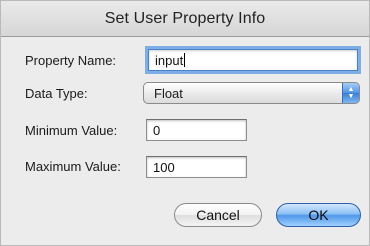  Describe the element at coordinates (253, 60) in the screenshot. I see `property-name-input: input` at that location.